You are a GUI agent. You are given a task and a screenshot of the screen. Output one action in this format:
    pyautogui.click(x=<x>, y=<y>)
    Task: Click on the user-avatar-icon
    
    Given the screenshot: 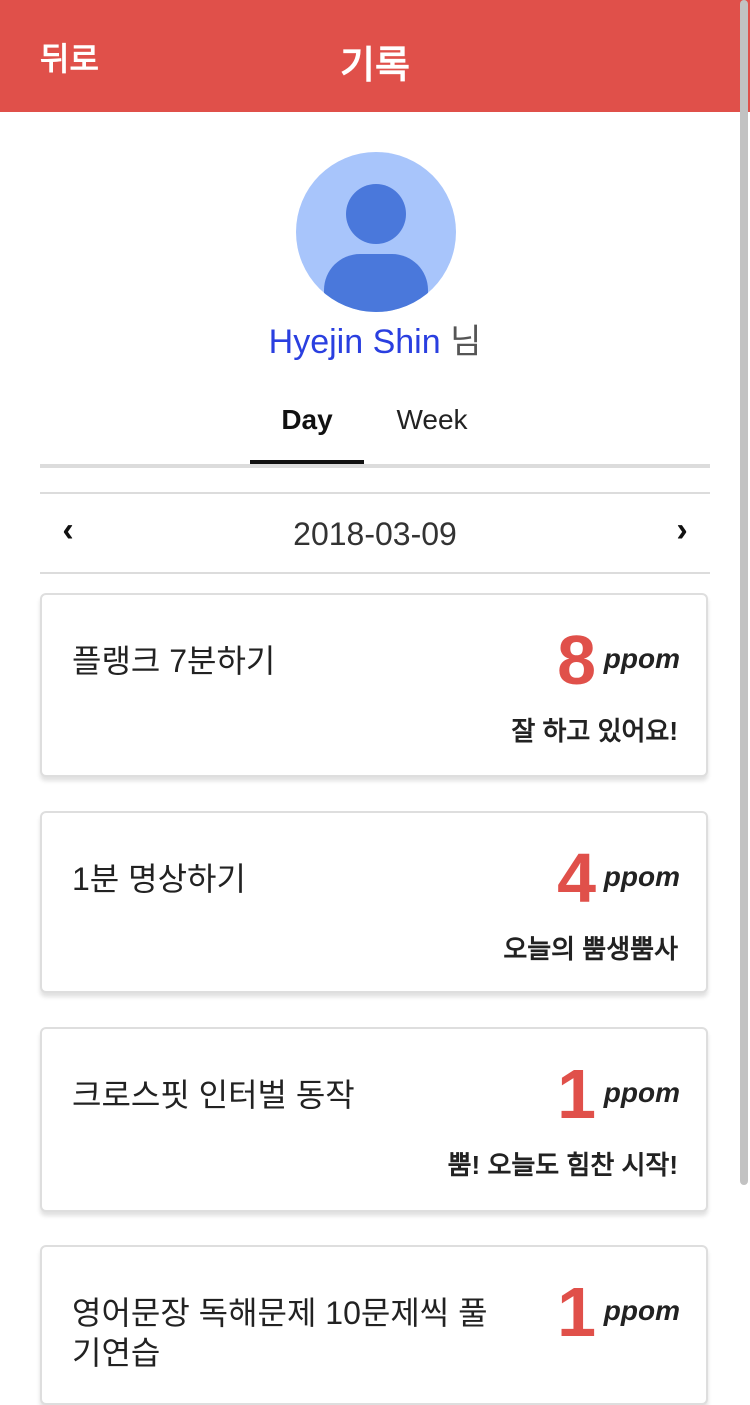 What is the action you would take?
    pyautogui.click(x=376, y=232)
    